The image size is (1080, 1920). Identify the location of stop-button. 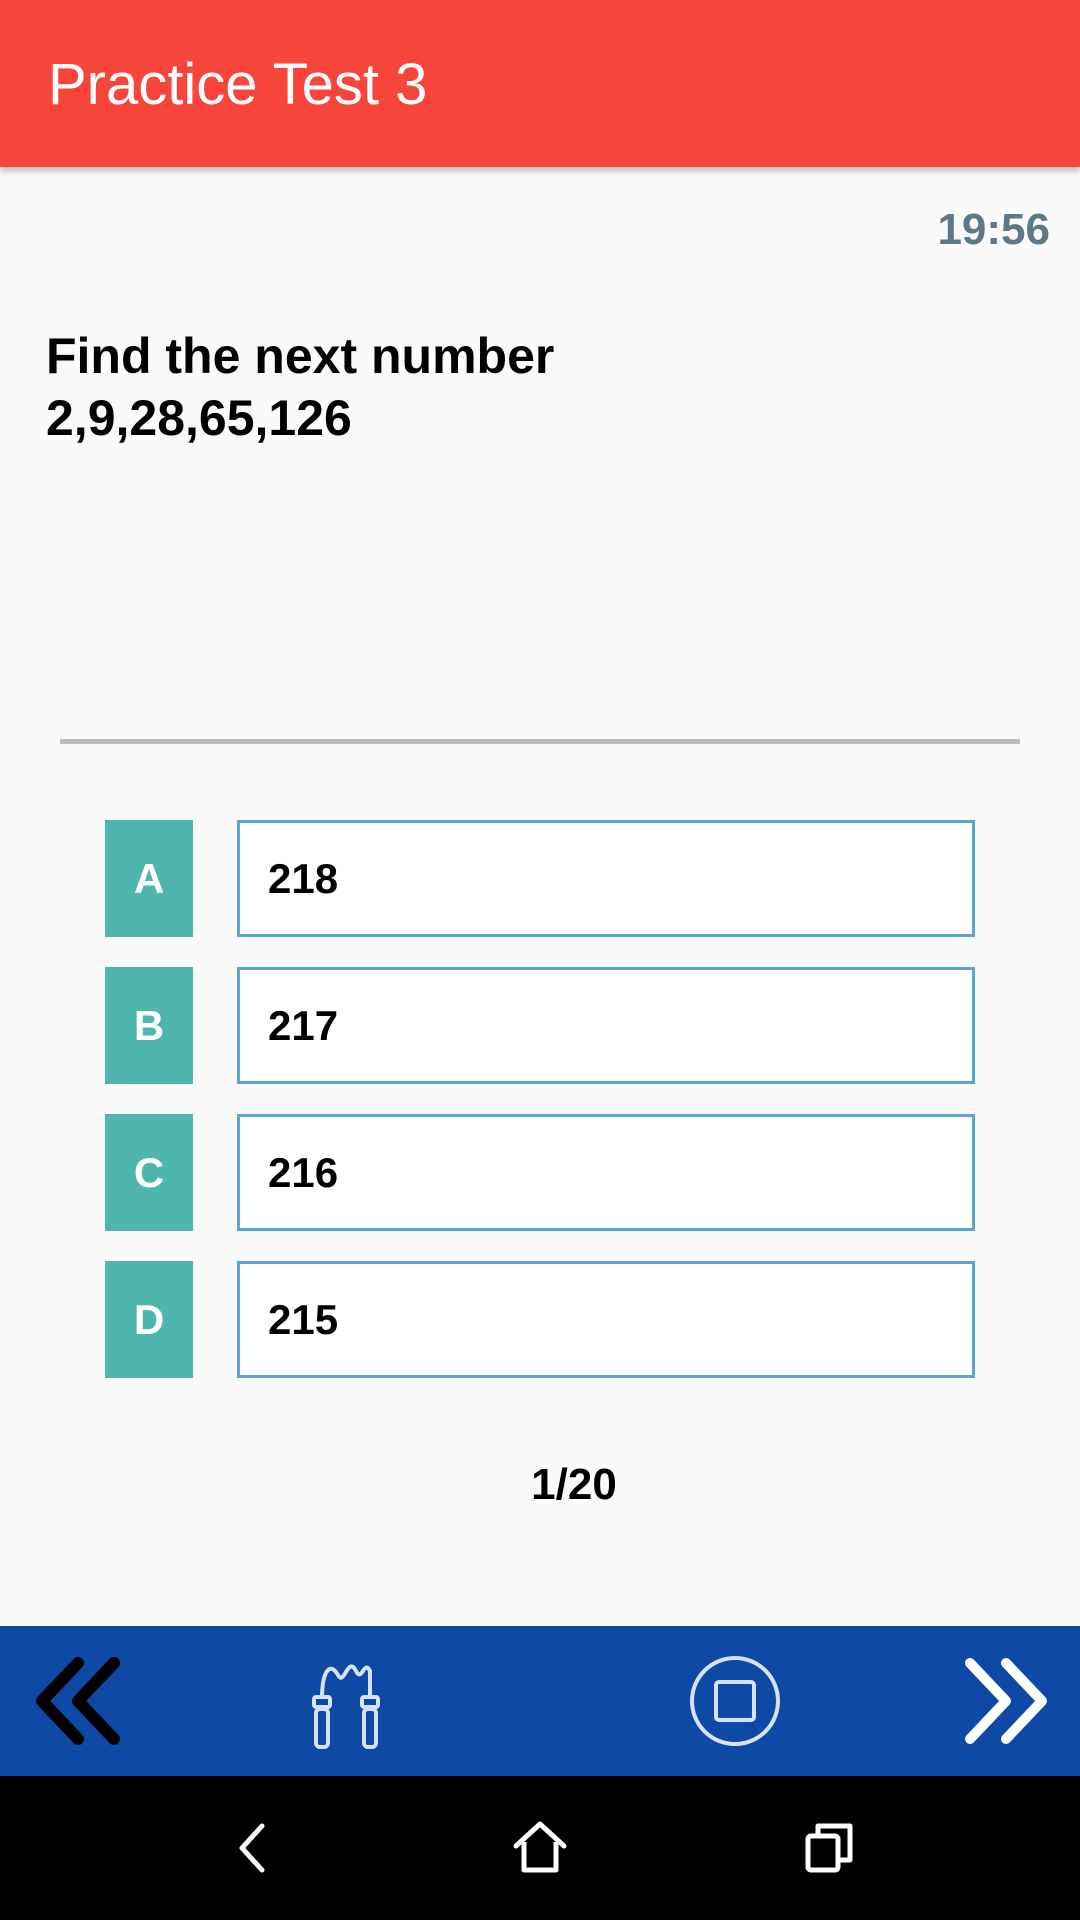
(735, 1701).